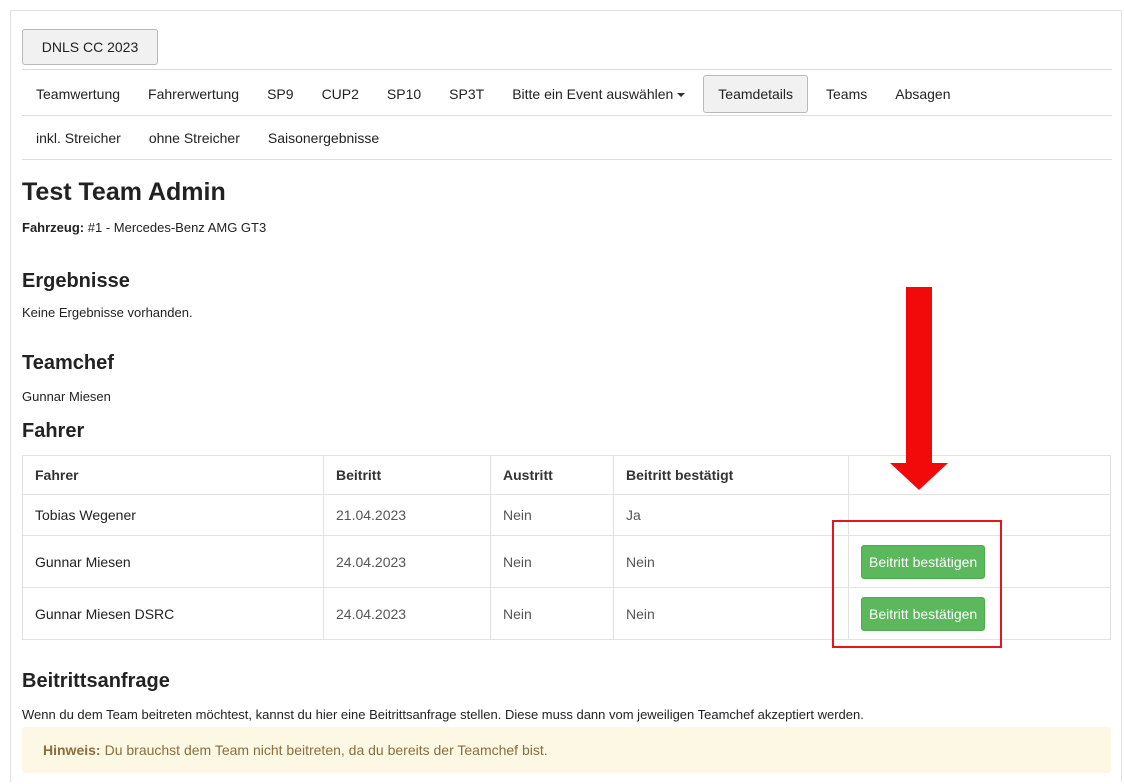 This screenshot has width=1124, height=784. What do you see at coordinates (919, 376) in the screenshot?
I see `arrow-down-icon` at bounding box center [919, 376].